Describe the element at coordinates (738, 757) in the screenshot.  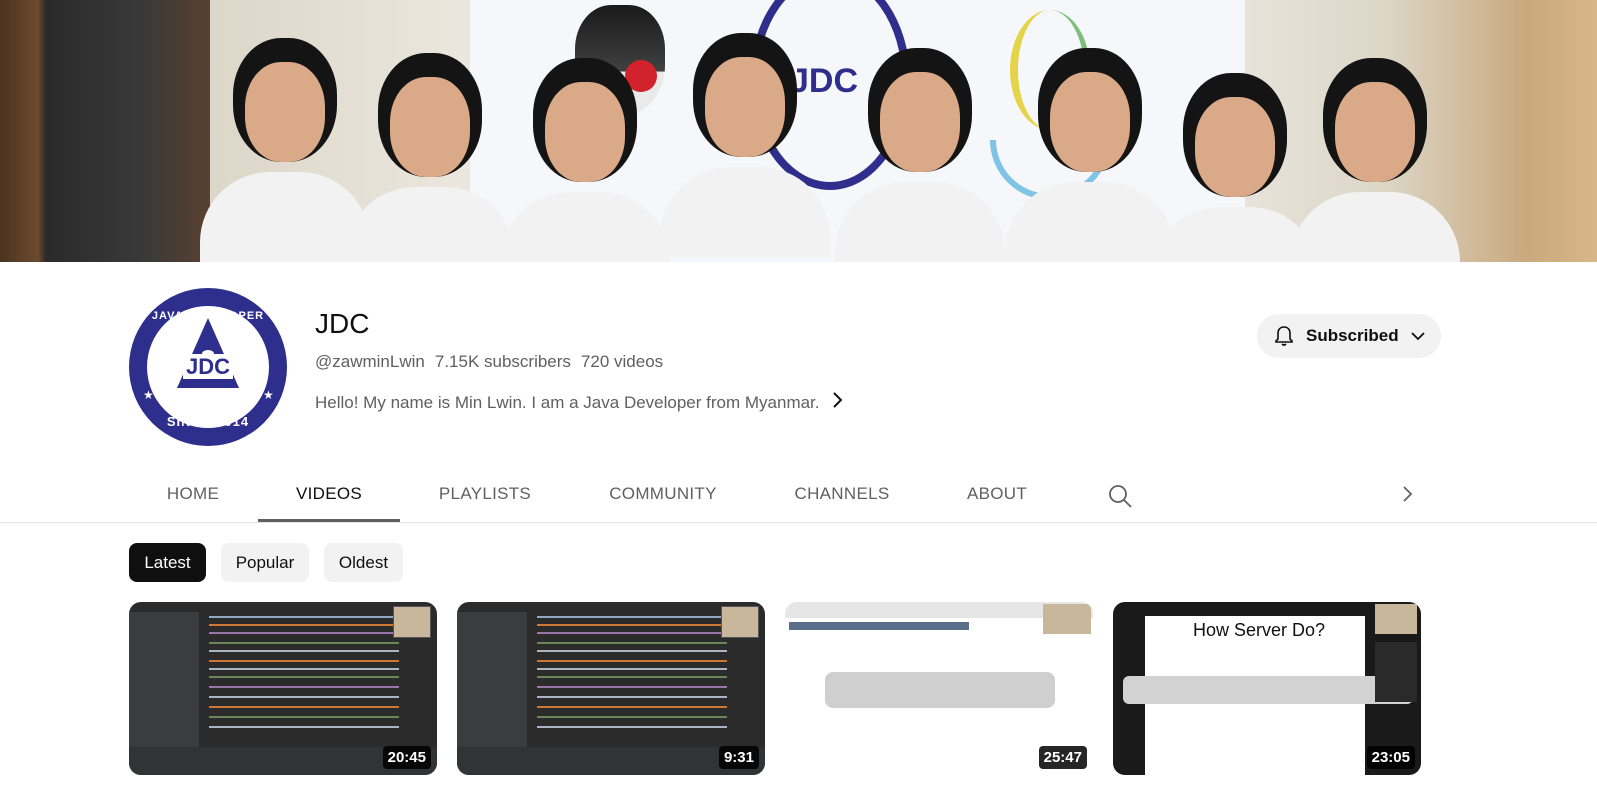
I see `video-duration: 9:31` at that location.